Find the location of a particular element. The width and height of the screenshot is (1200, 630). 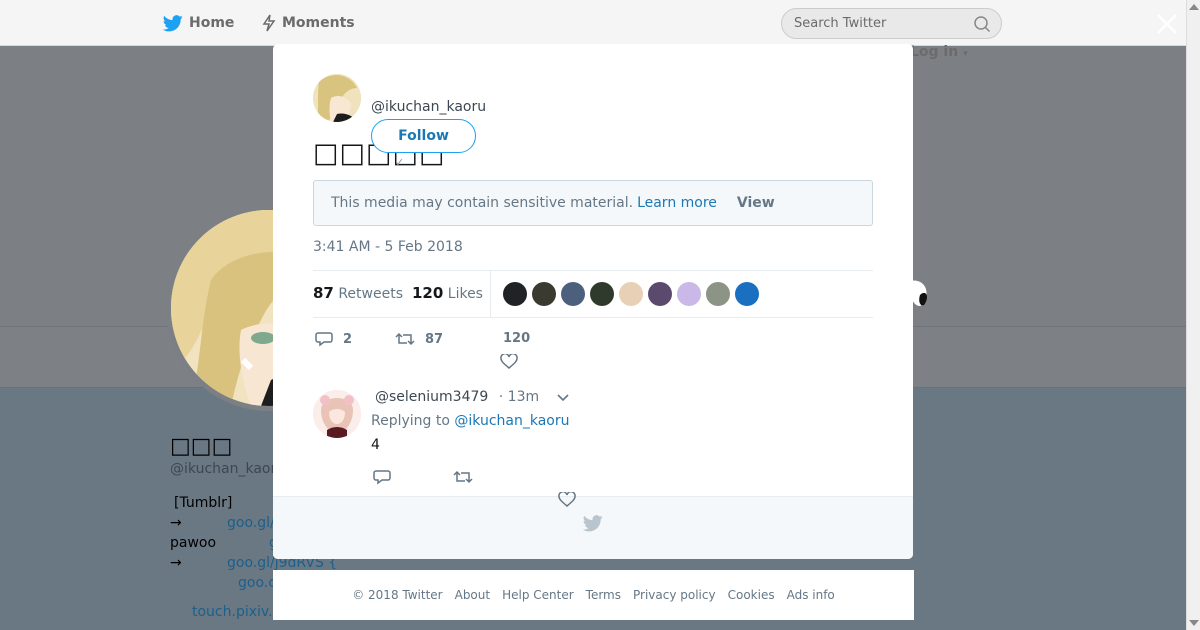

replying-prefix: Replying to is located at coordinates (410, 421).